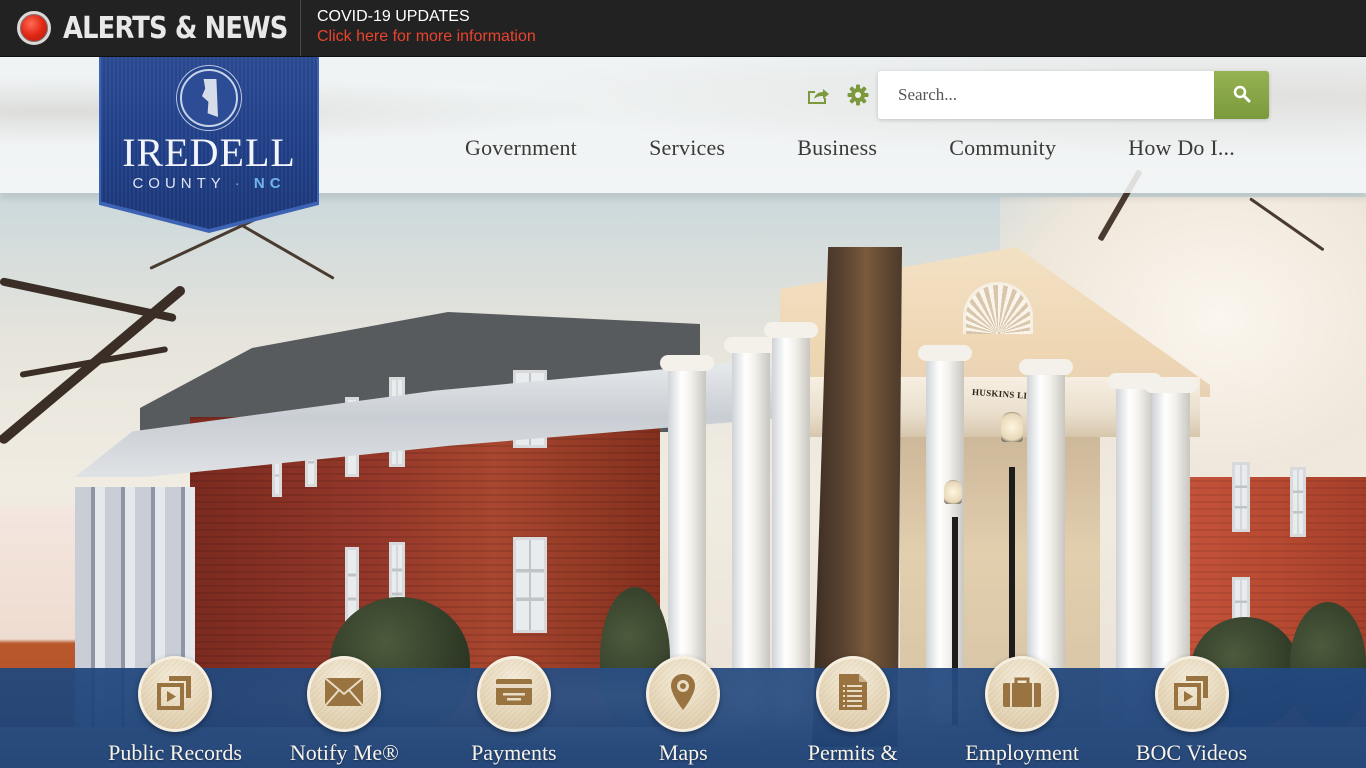  I want to click on quick-link-label: Public Records, so click(175, 752).